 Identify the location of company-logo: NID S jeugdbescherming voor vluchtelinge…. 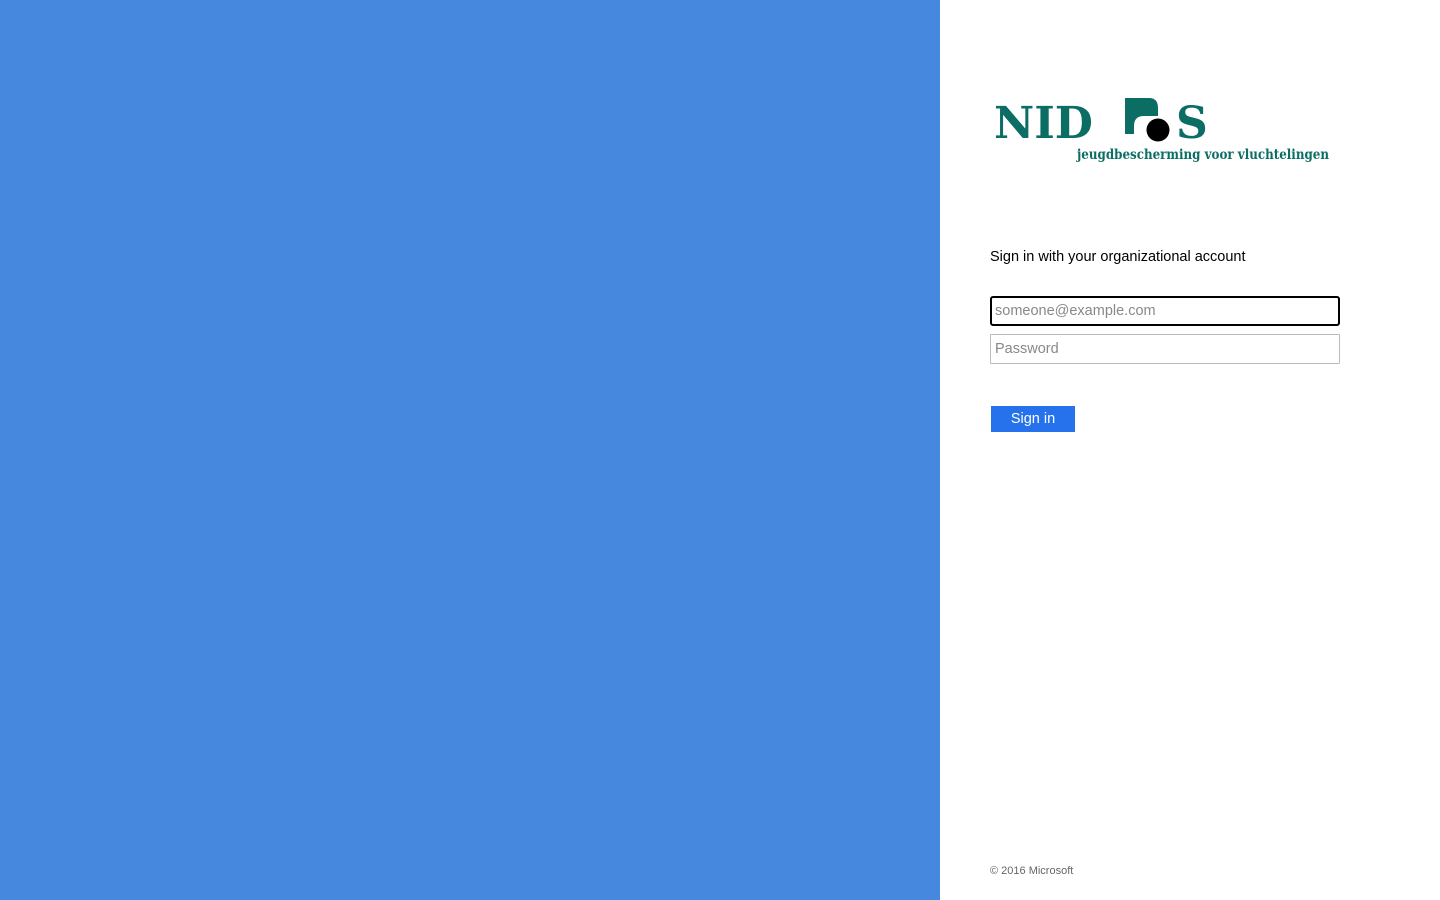
(1164, 129).